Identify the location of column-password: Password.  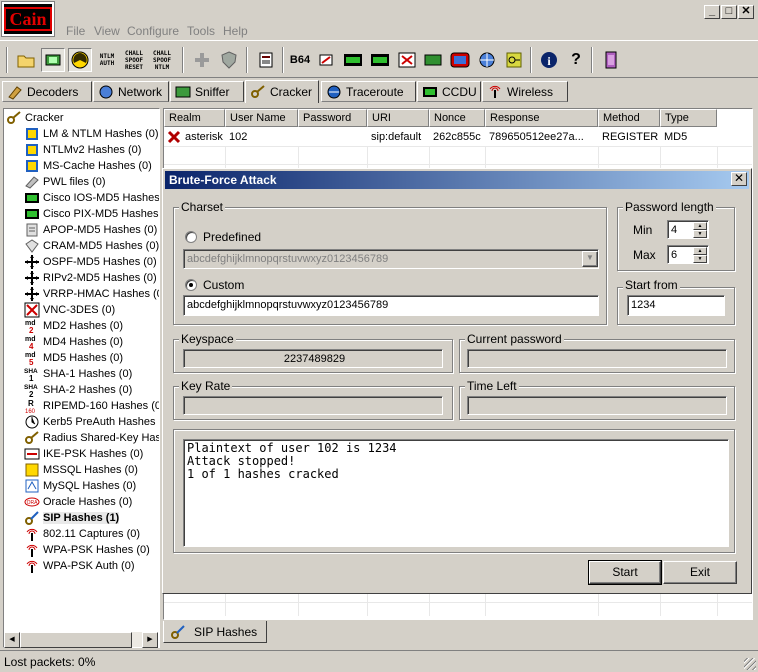
(332, 118).